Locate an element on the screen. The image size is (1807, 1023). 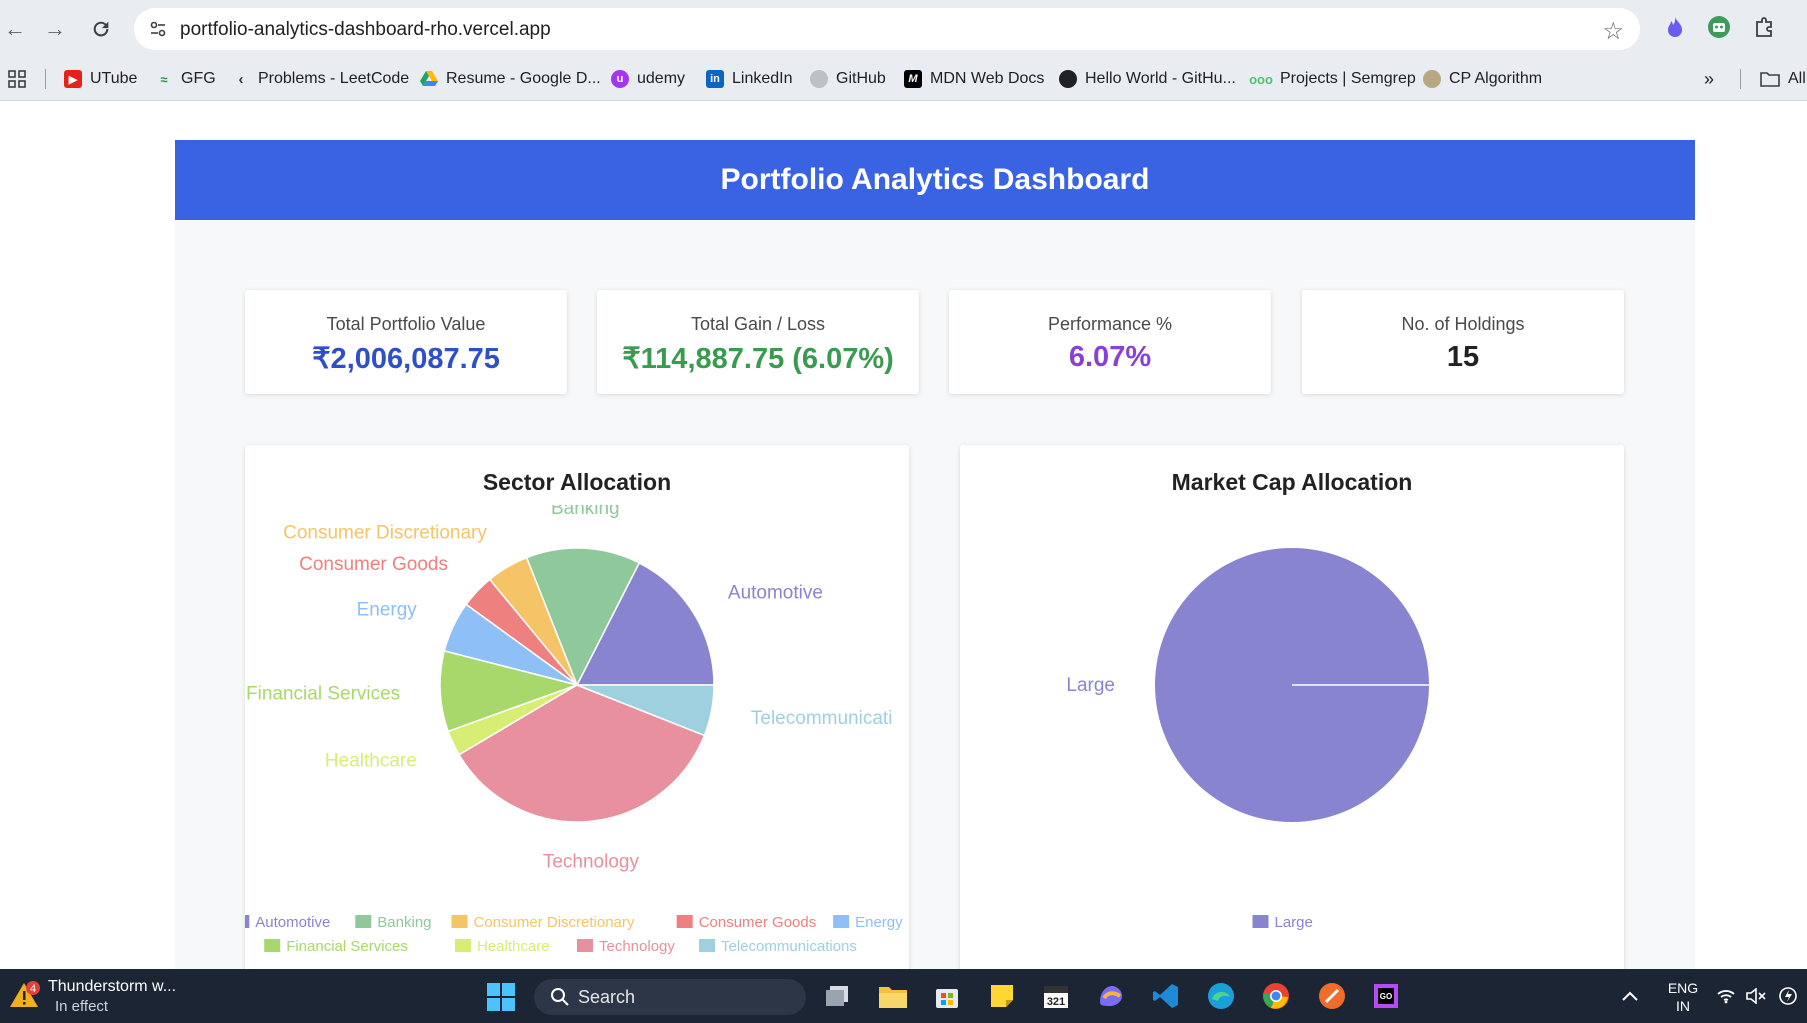
bookmark-linkedin: in LinkedIn is located at coordinates (749, 79).